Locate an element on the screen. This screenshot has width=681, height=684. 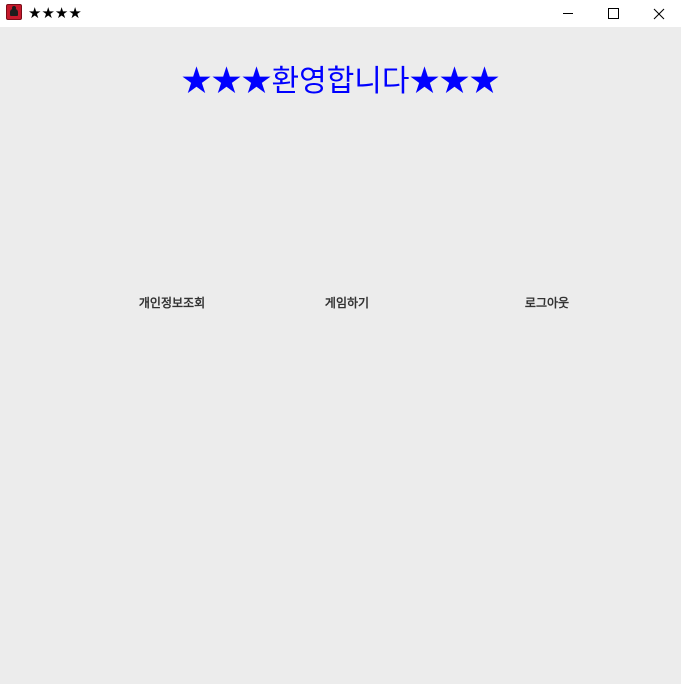
minimize-icon is located at coordinates (568, 13).